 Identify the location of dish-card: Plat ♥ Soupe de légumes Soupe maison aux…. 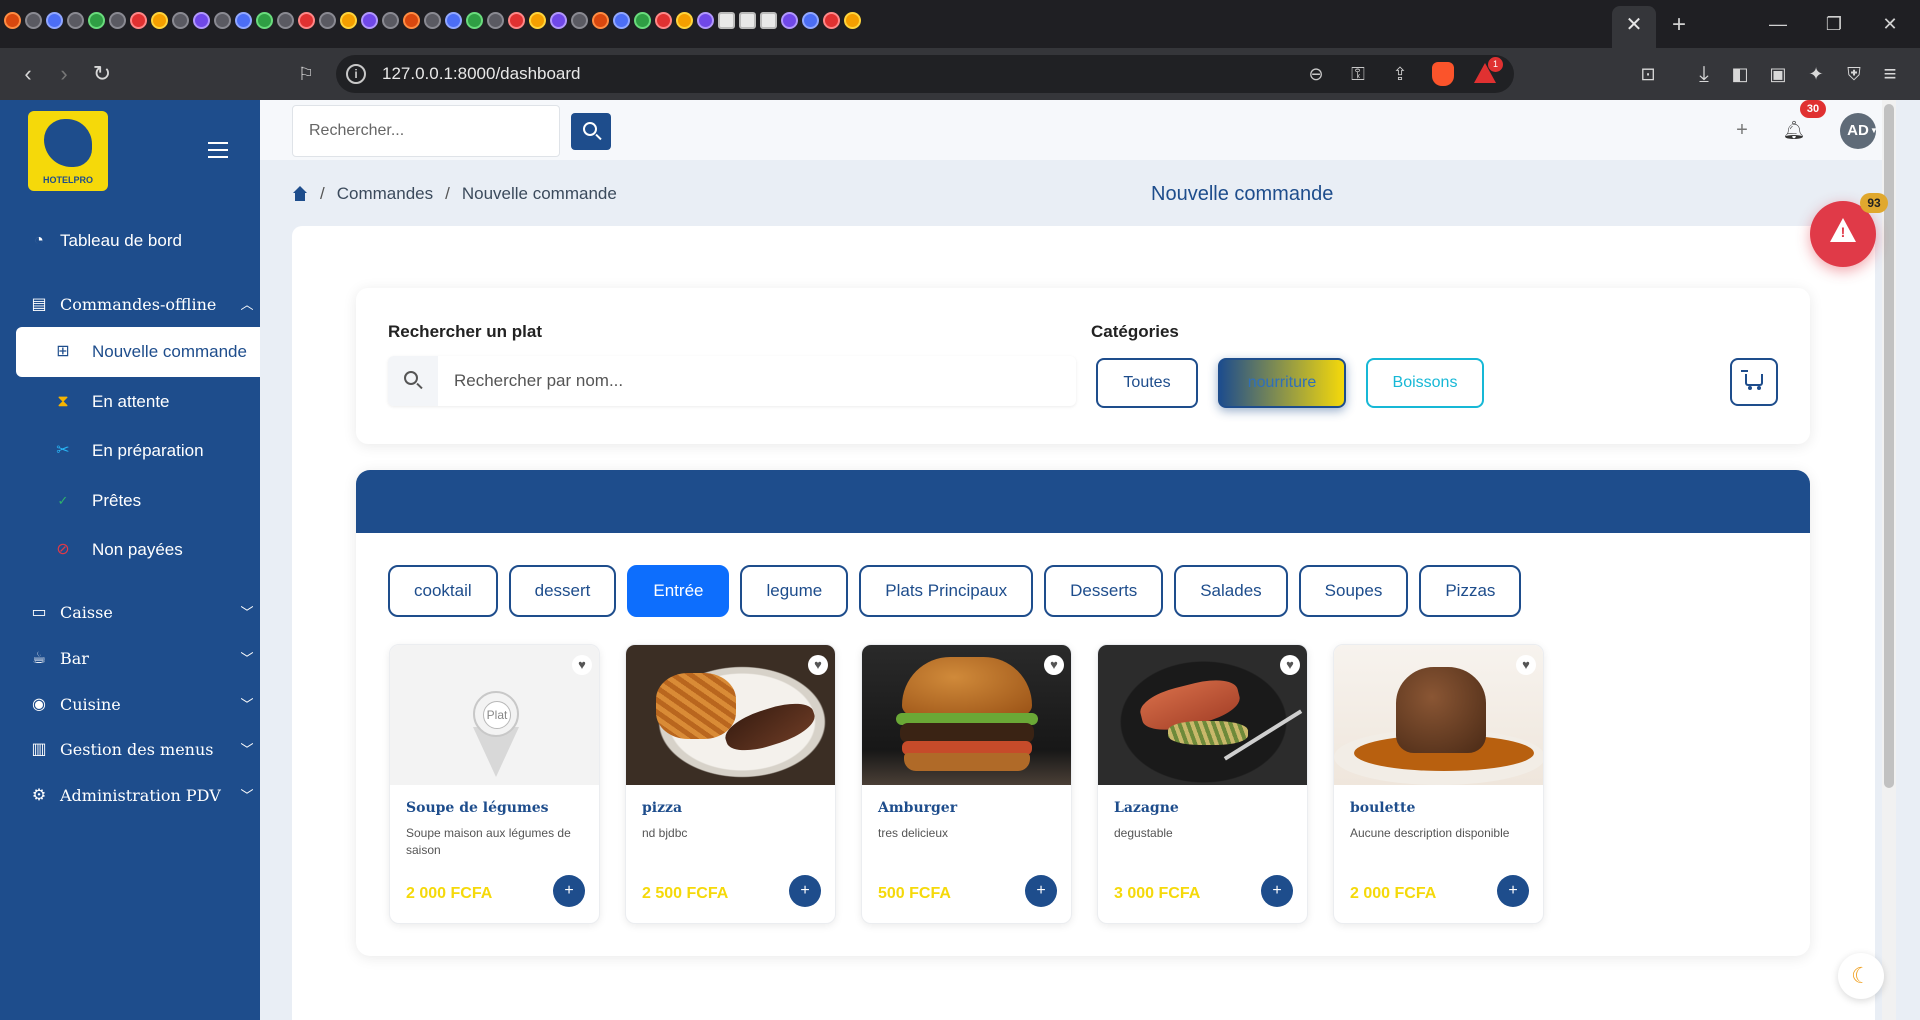
(494, 784).